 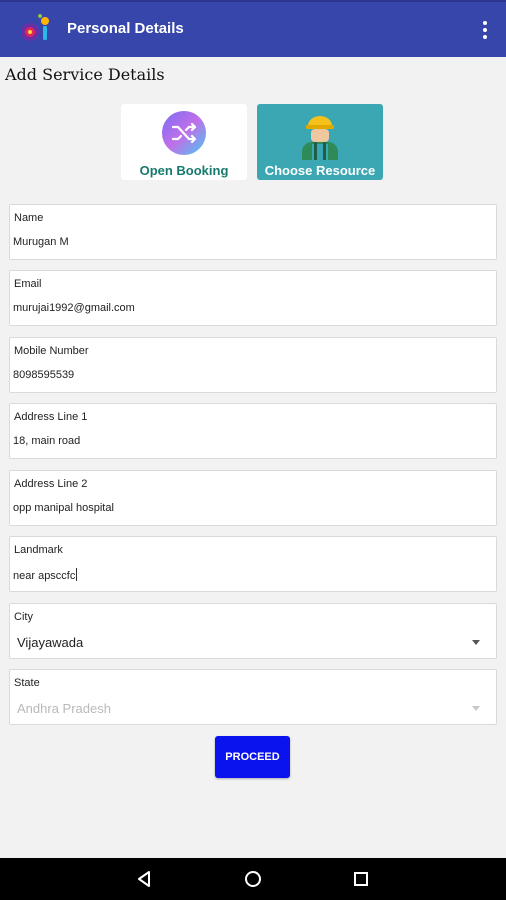 What do you see at coordinates (23, 617) in the screenshot?
I see `city-label: City` at bounding box center [23, 617].